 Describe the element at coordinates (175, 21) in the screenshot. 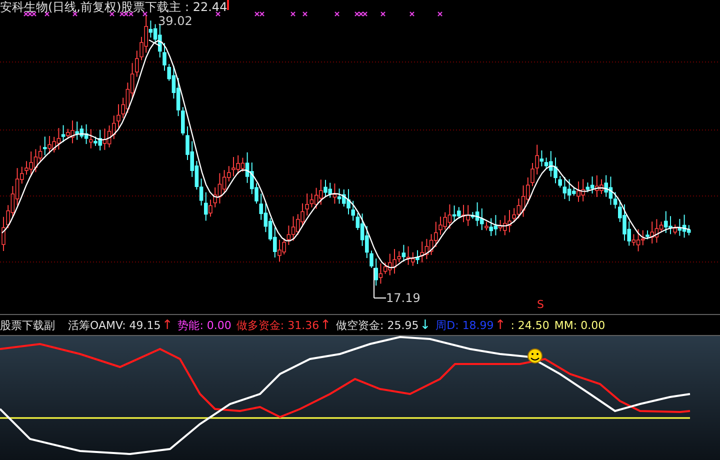

I see `high-price-label: 39.02` at that location.